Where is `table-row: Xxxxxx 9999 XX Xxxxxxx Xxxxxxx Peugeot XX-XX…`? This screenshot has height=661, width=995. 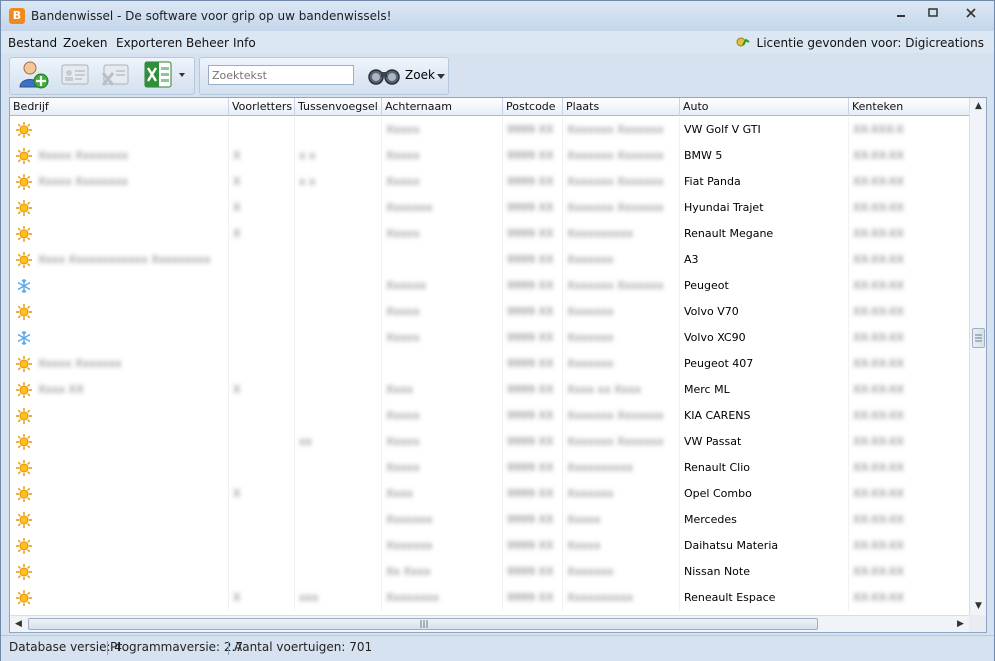
table-row: Xxxxxx 9999 XX Xxxxxxx Xxxxxxx Peugeot XX-XX… is located at coordinates (490, 286).